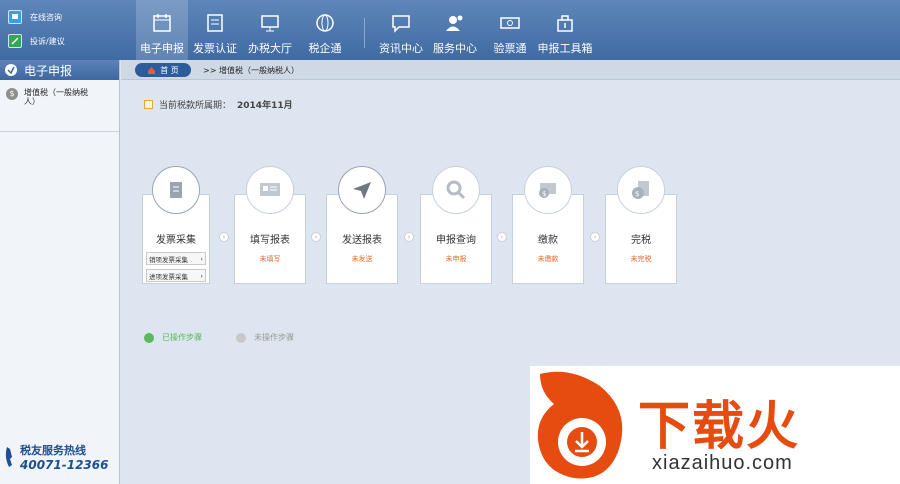  What do you see at coordinates (36, 41) in the screenshot?
I see `feedback-link: 投诉/建议` at bounding box center [36, 41].